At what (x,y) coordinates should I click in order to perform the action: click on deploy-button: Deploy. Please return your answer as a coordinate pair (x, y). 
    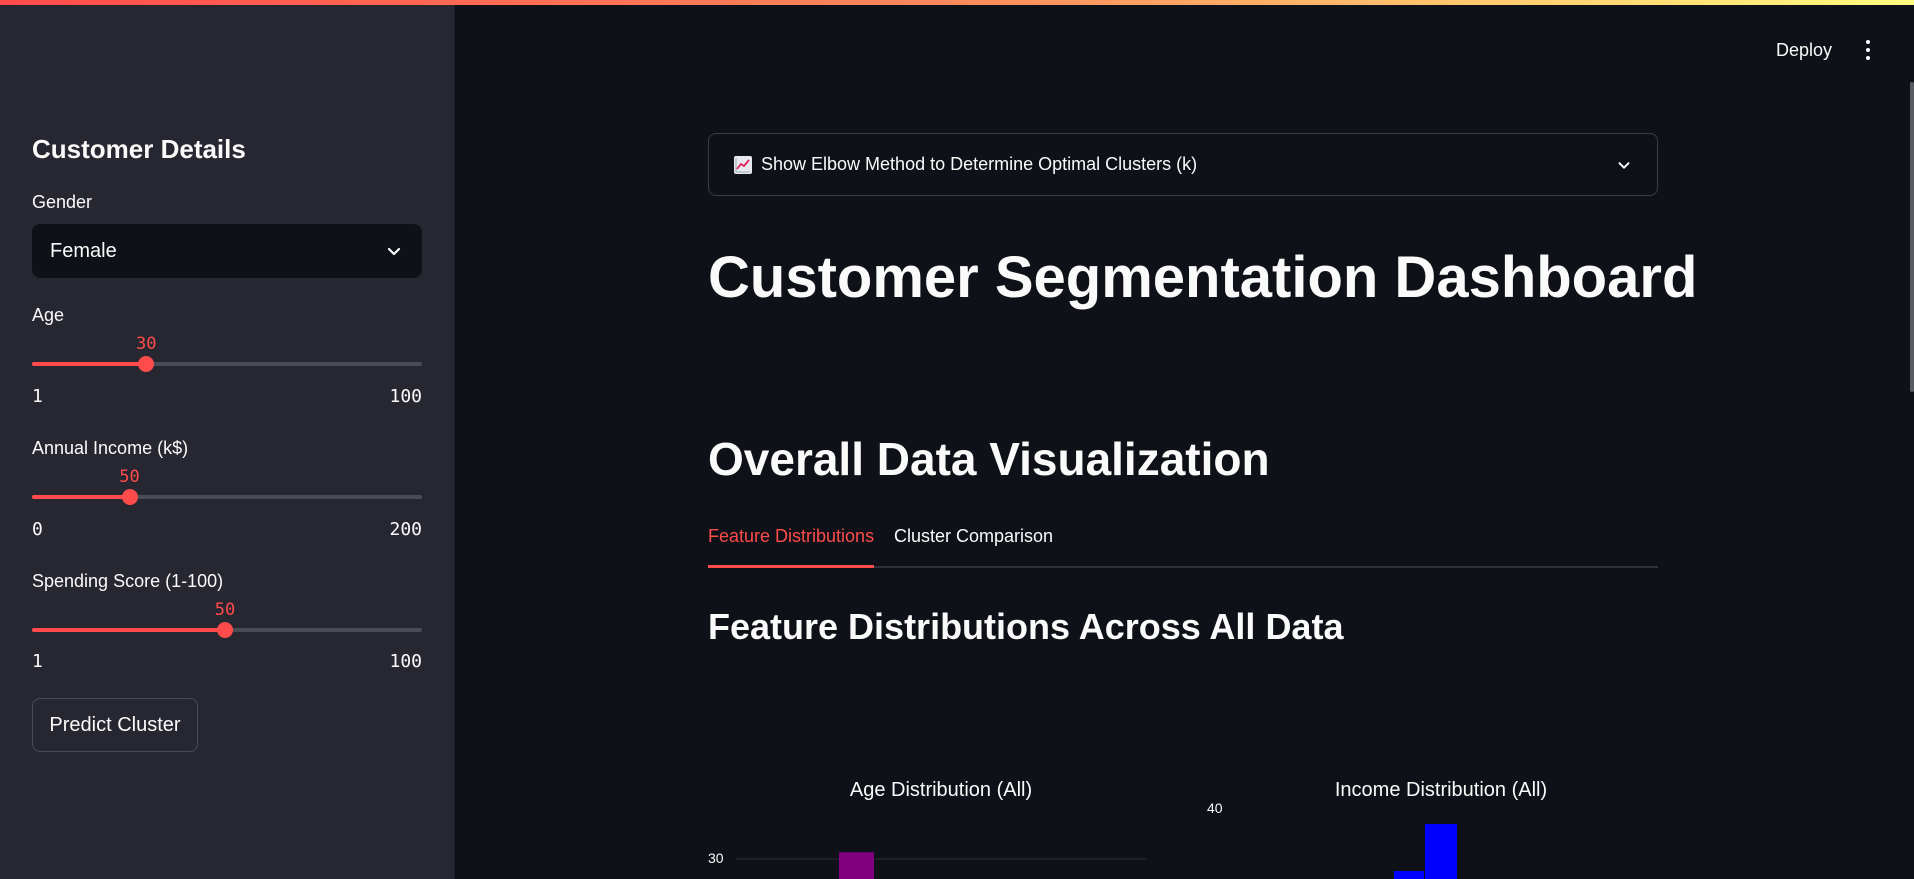
    Looking at the image, I should click on (1804, 50).